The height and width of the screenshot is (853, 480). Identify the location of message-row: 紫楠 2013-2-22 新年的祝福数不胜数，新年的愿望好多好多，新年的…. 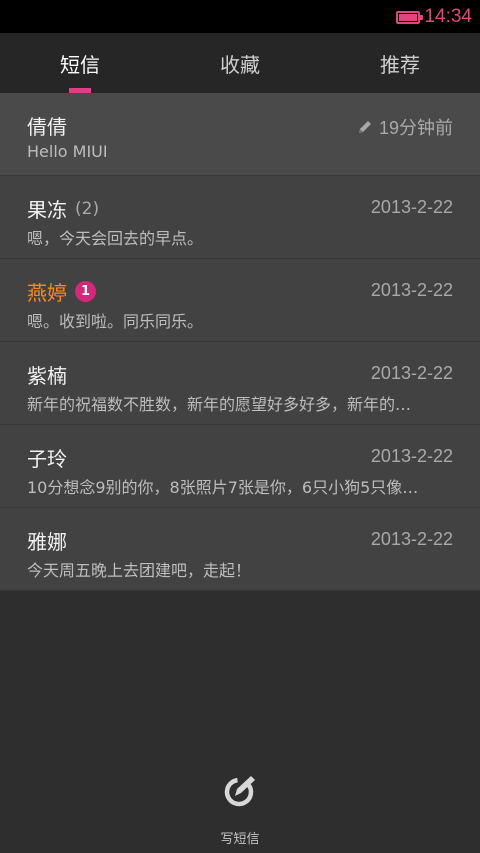
(240, 383).